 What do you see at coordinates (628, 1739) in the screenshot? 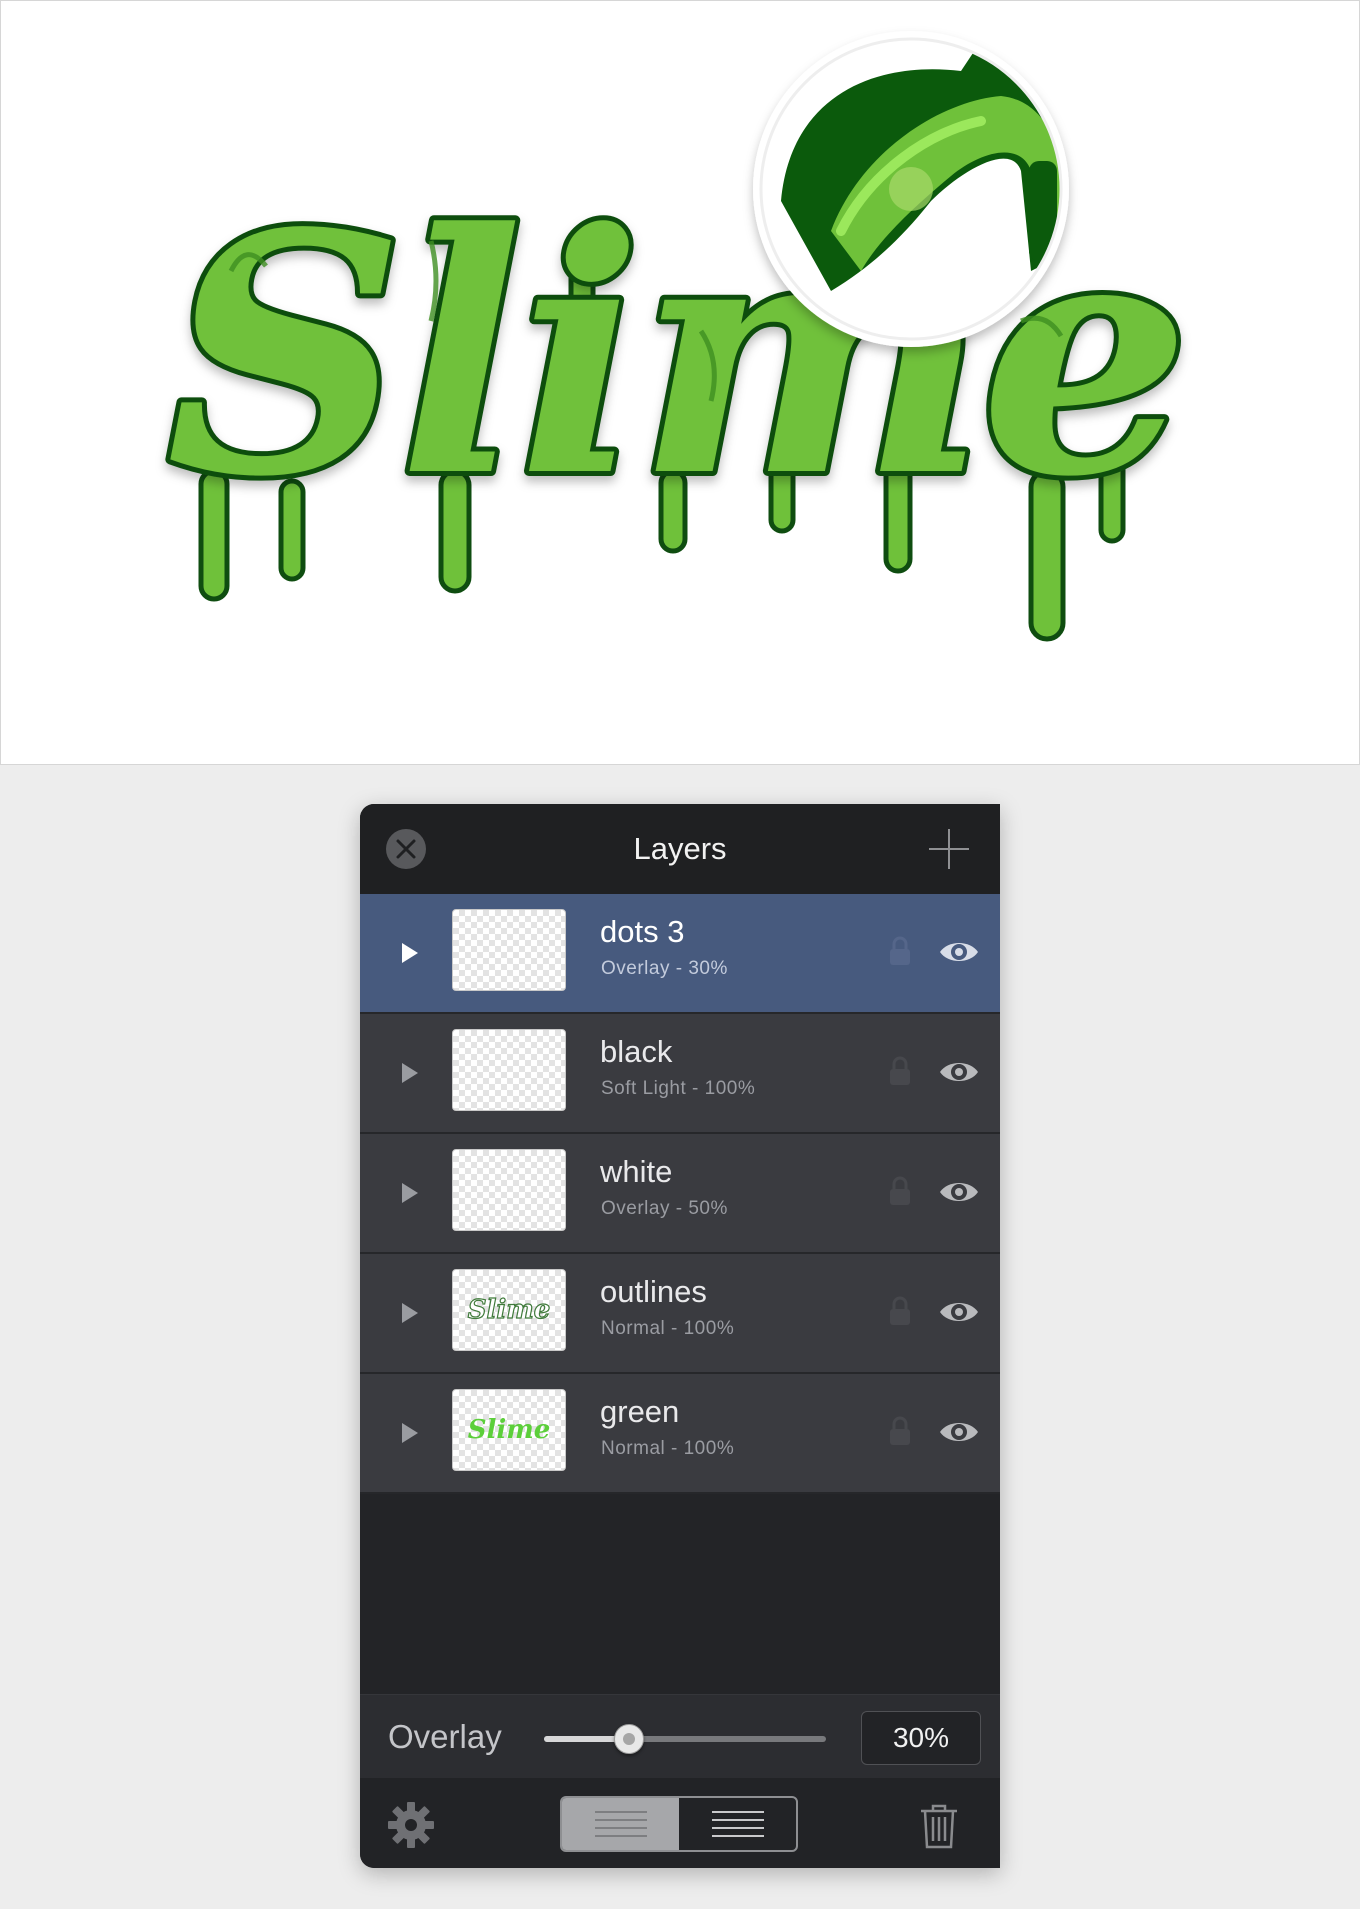
I see `opacity-slider-thumb` at bounding box center [628, 1739].